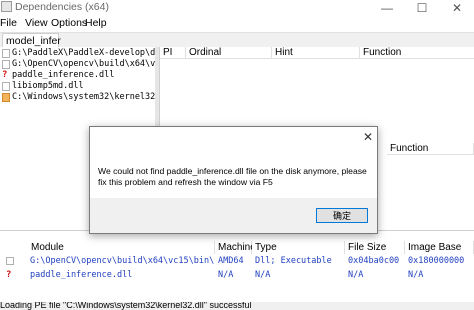  I want to click on menu-help: Help, so click(96, 23).